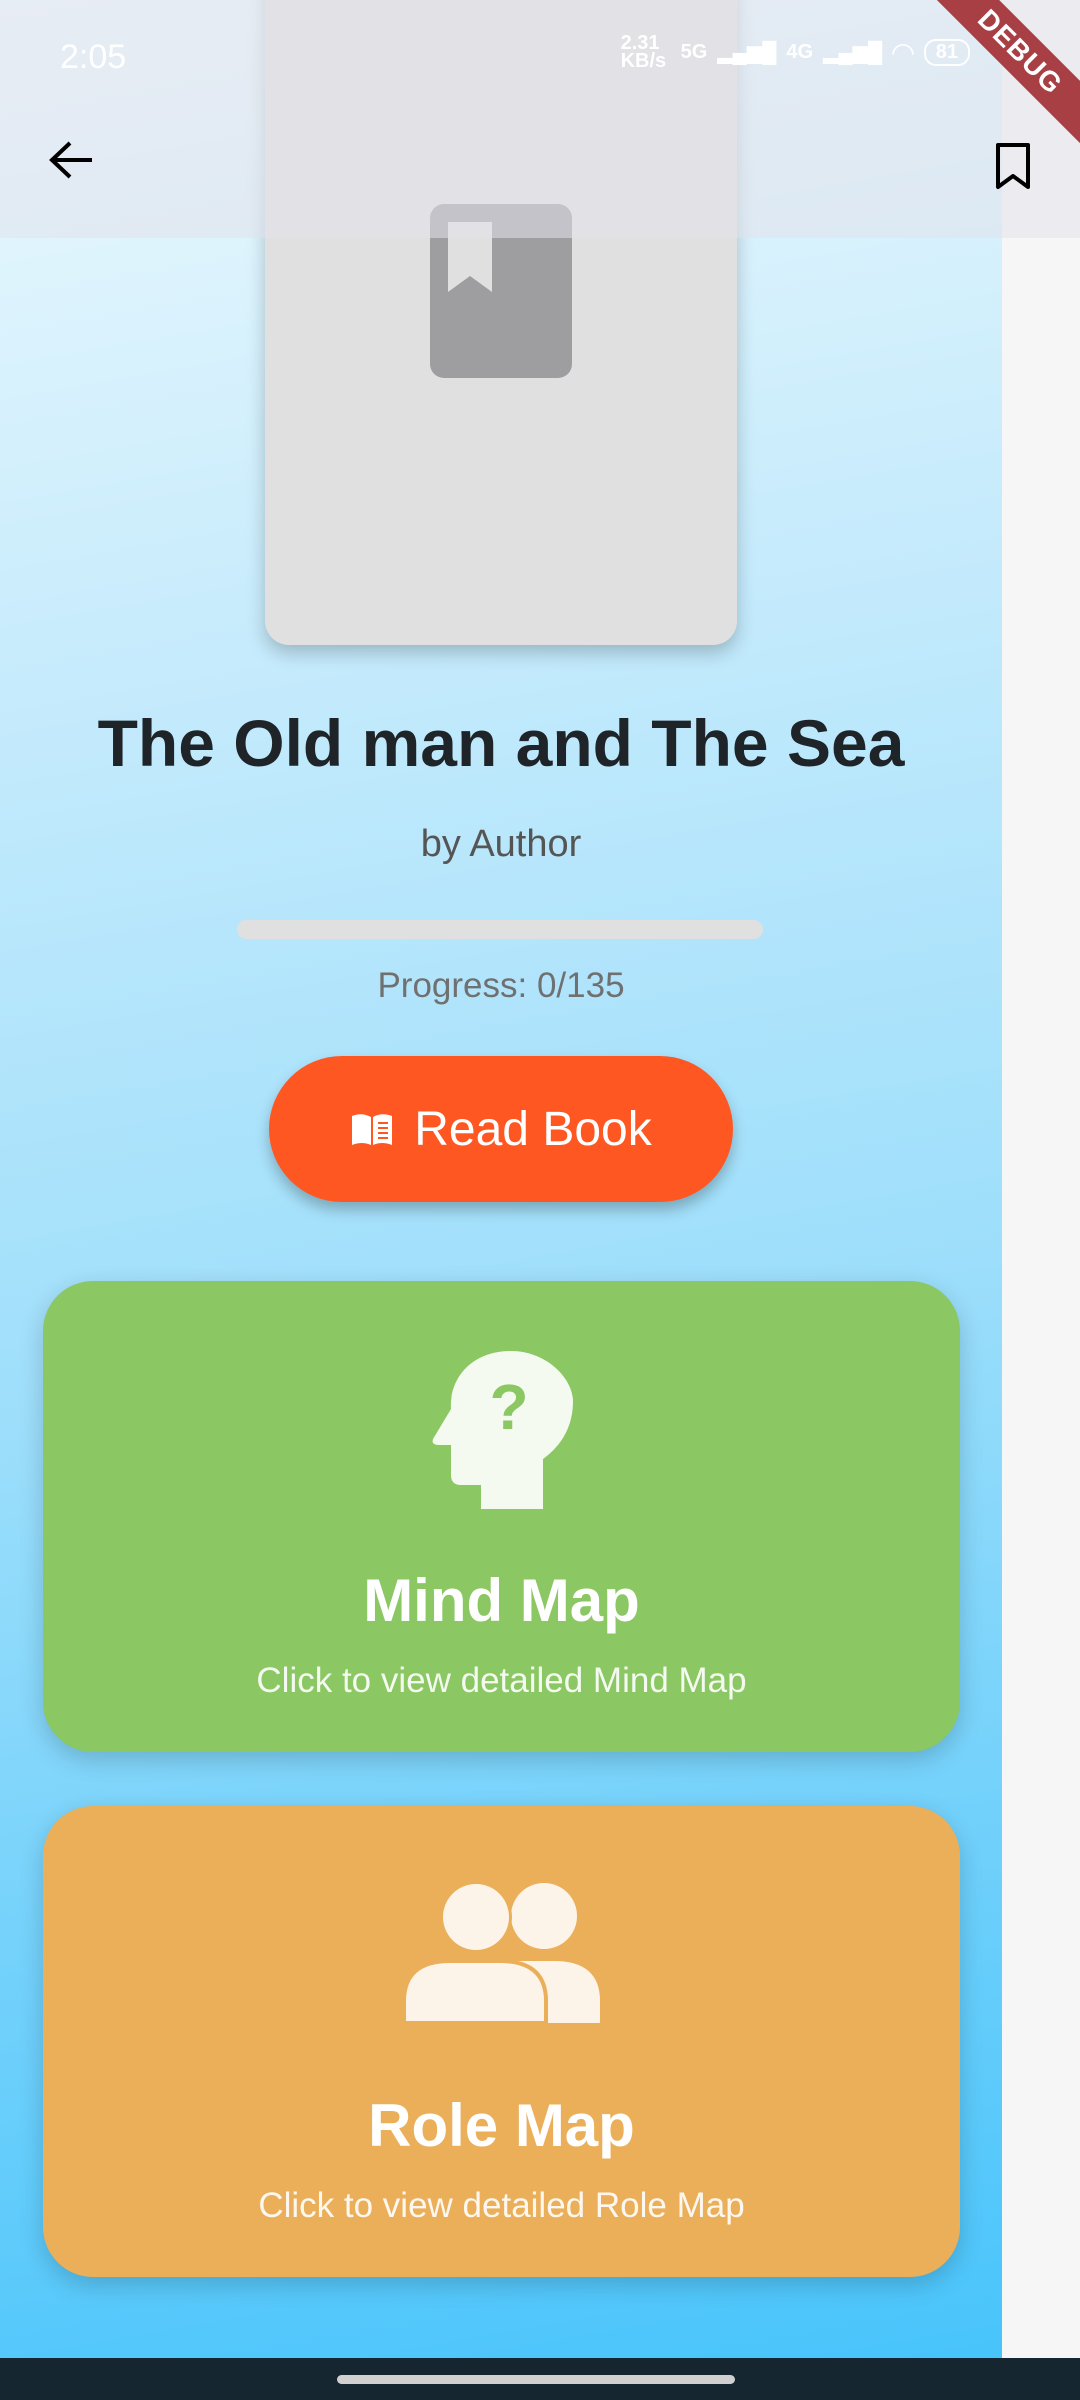  I want to click on battery-icon: 81, so click(946, 52).